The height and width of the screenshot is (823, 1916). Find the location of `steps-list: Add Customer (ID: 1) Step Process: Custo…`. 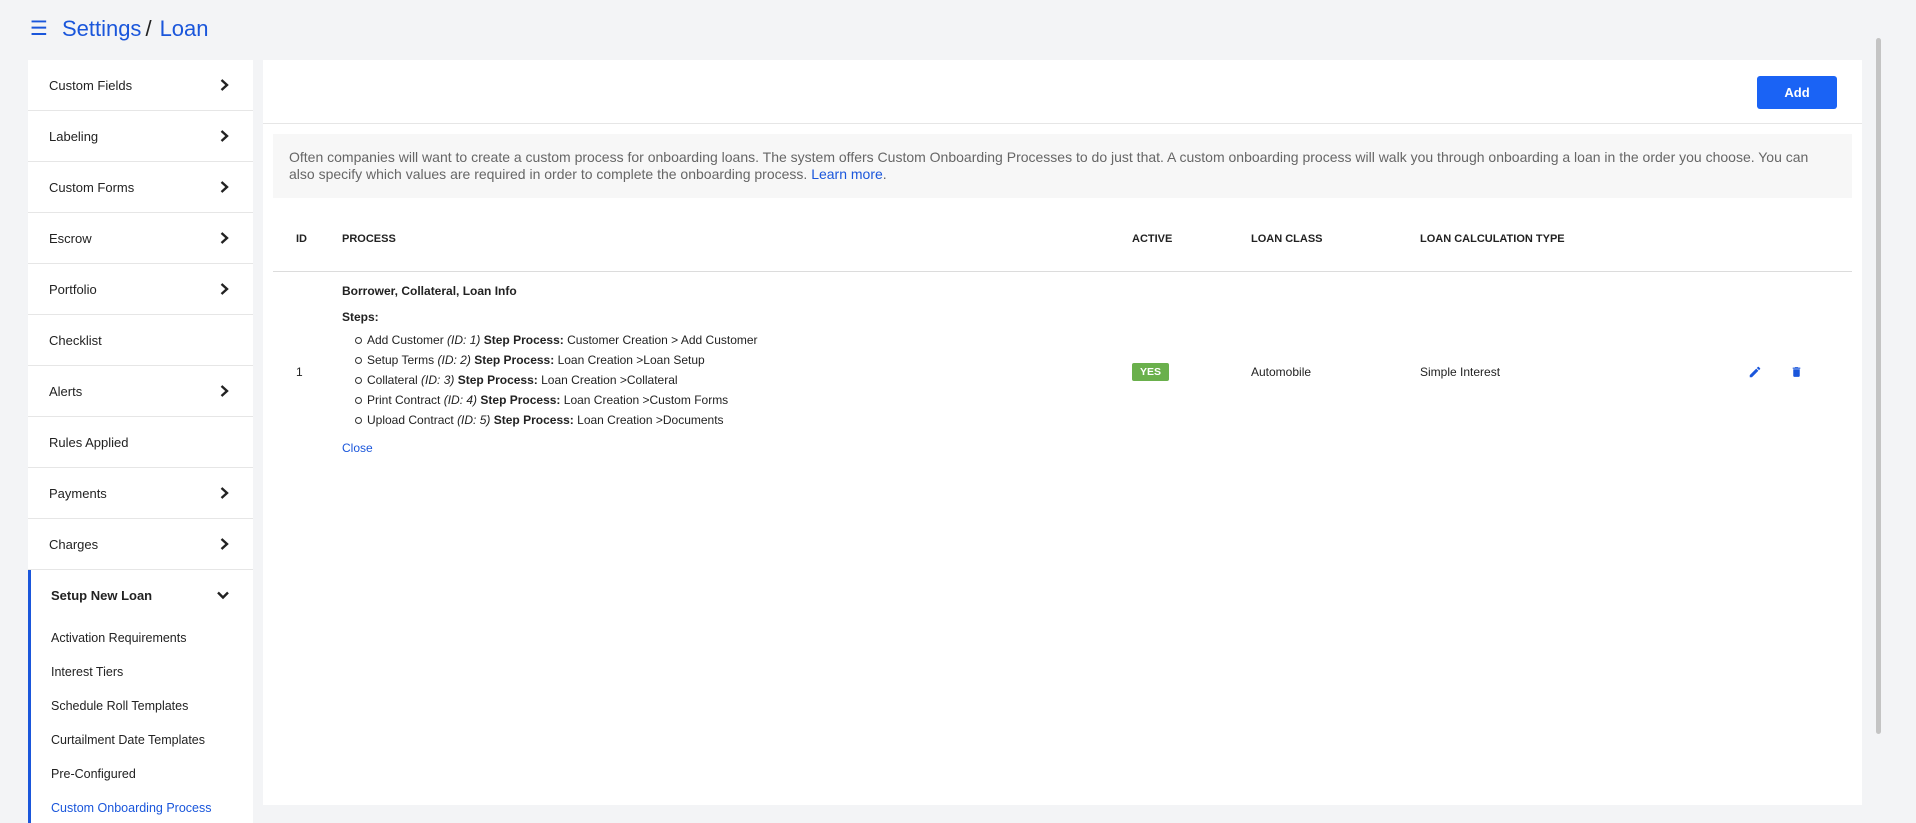

steps-list: Add Customer (ID: 1) Step Process: Custo… is located at coordinates (737, 380).